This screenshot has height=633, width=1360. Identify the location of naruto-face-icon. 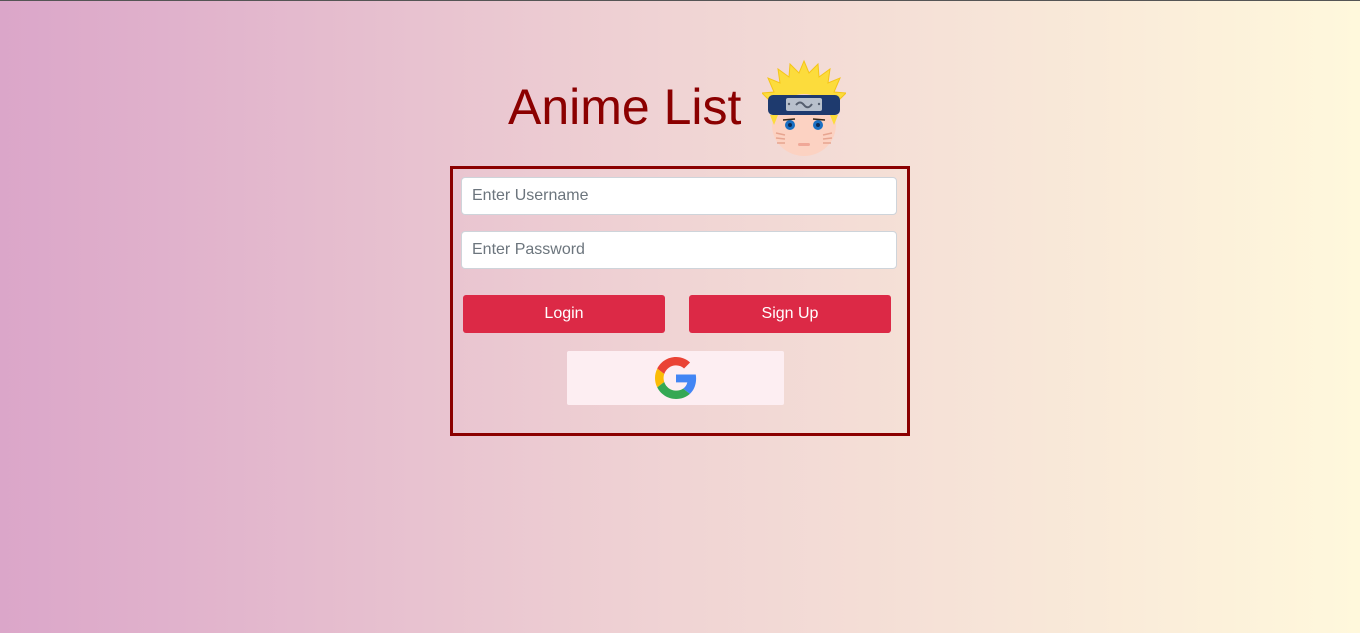
(804, 109).